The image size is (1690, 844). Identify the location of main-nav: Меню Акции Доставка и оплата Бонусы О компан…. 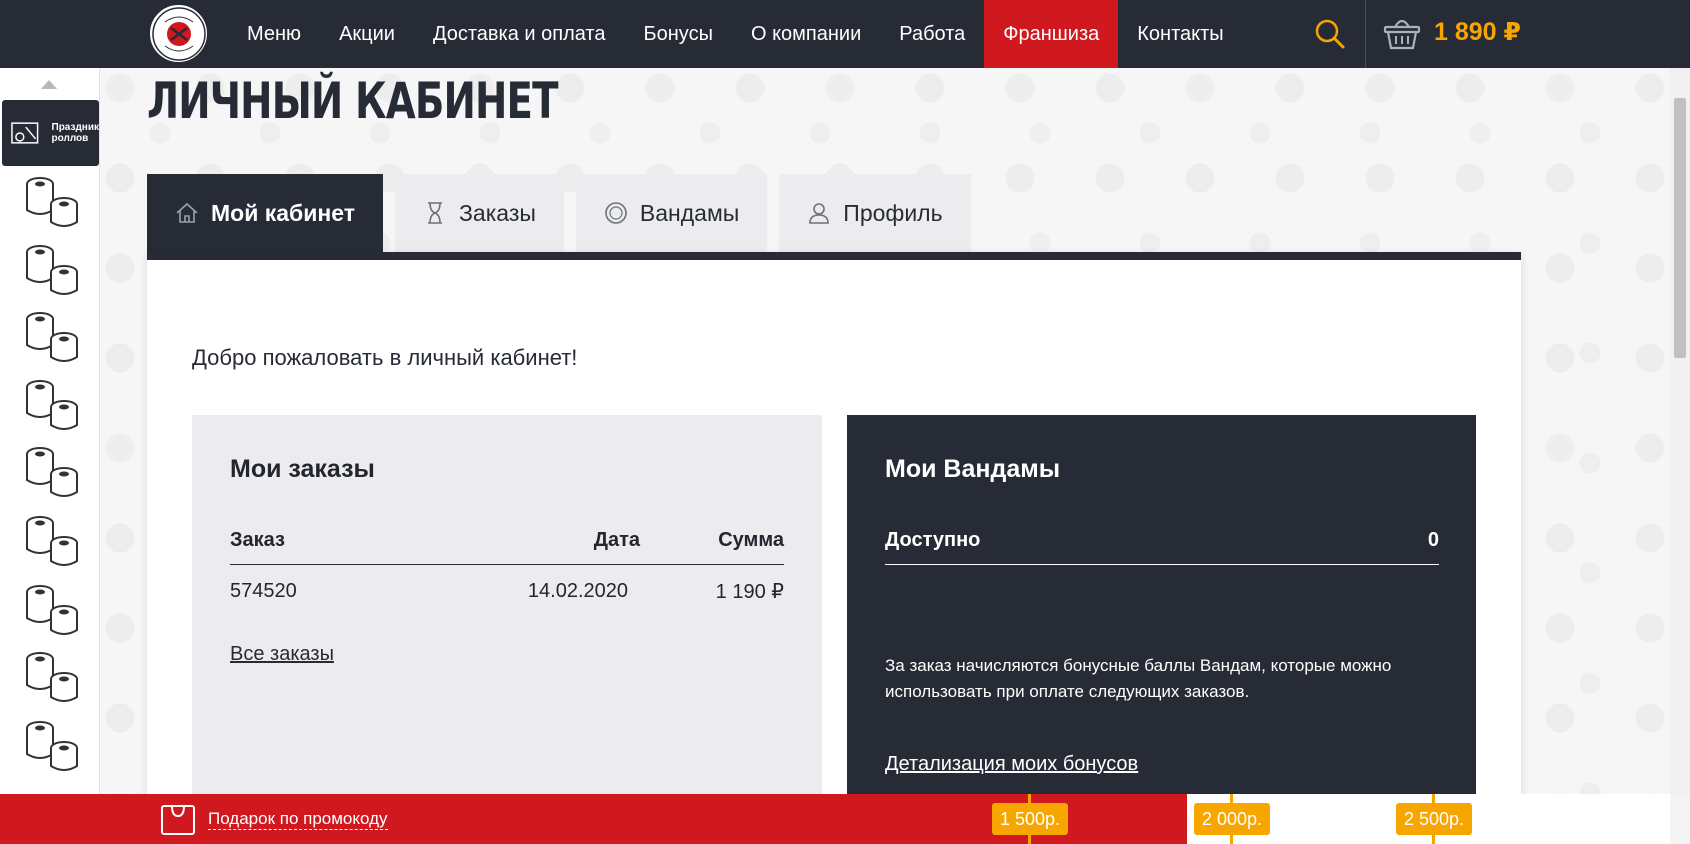
(735, 34).